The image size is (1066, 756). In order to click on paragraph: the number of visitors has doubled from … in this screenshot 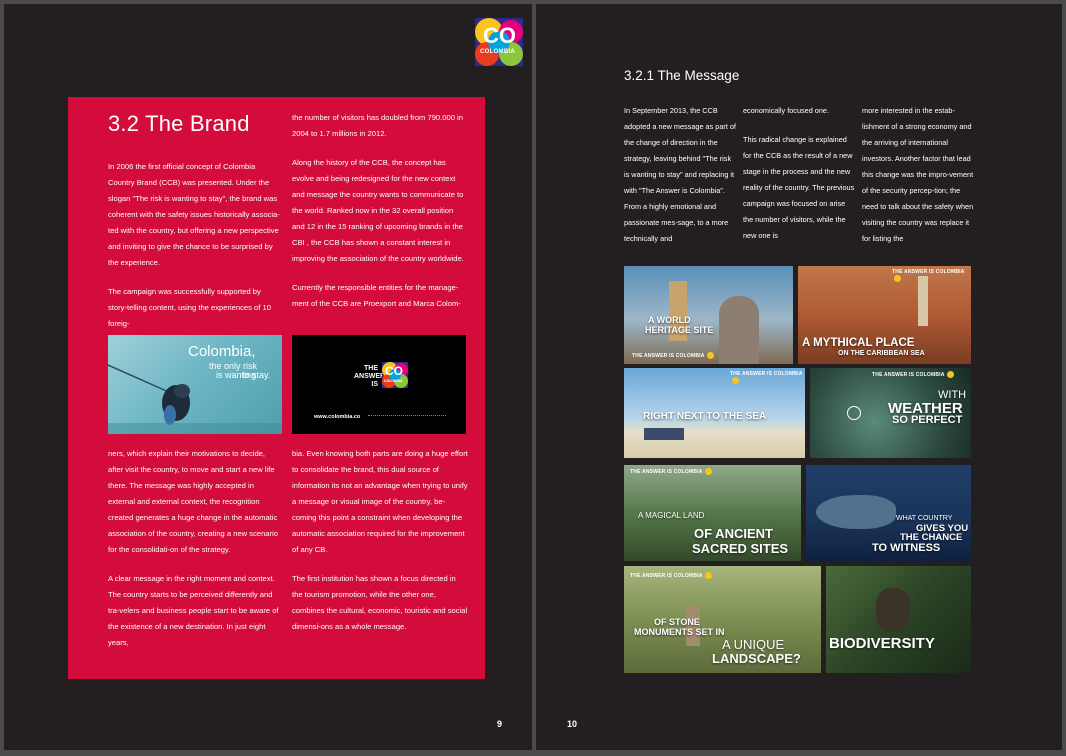, I will do `click(377, 125)`.